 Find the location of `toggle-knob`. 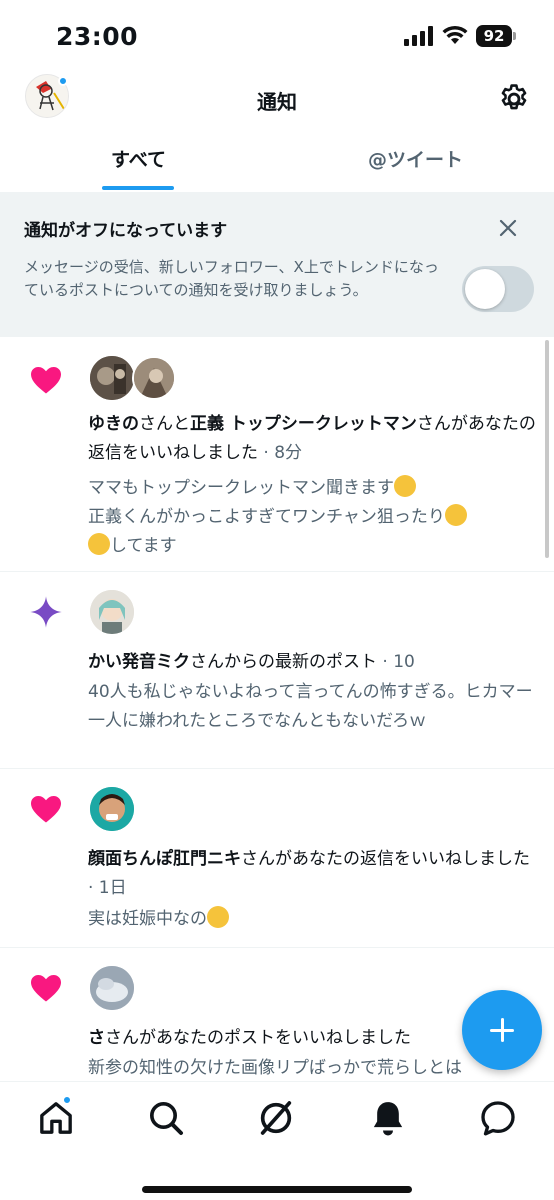

toggle-knob is located at coordinates (485, 289).